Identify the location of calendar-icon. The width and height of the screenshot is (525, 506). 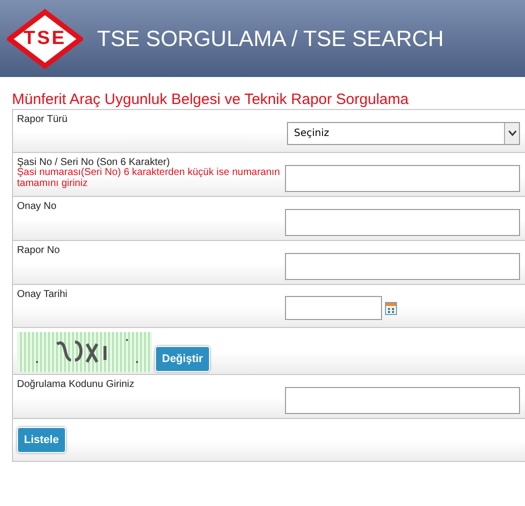
(391, 308).